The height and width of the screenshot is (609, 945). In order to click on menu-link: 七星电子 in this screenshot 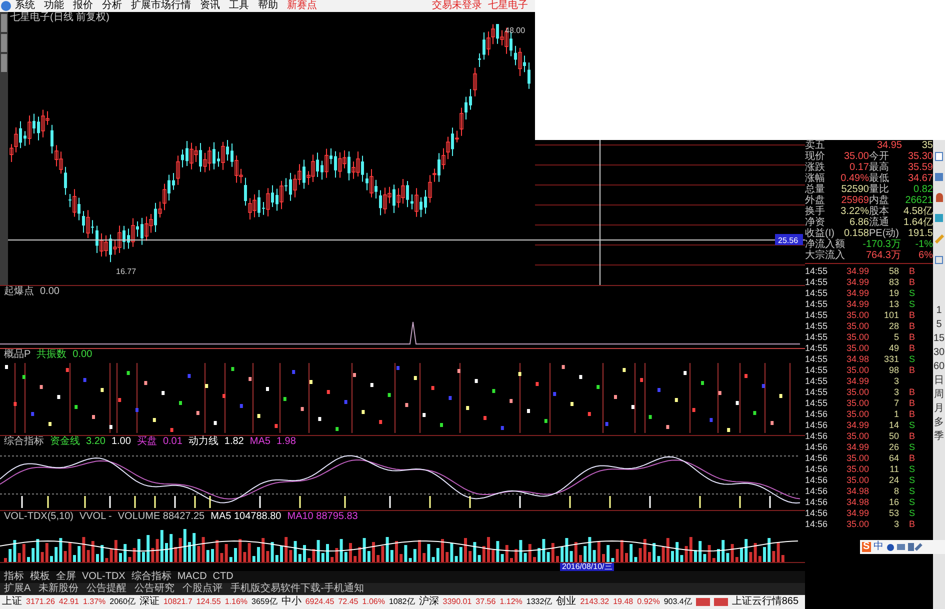, I will do `click(508, 6)`.